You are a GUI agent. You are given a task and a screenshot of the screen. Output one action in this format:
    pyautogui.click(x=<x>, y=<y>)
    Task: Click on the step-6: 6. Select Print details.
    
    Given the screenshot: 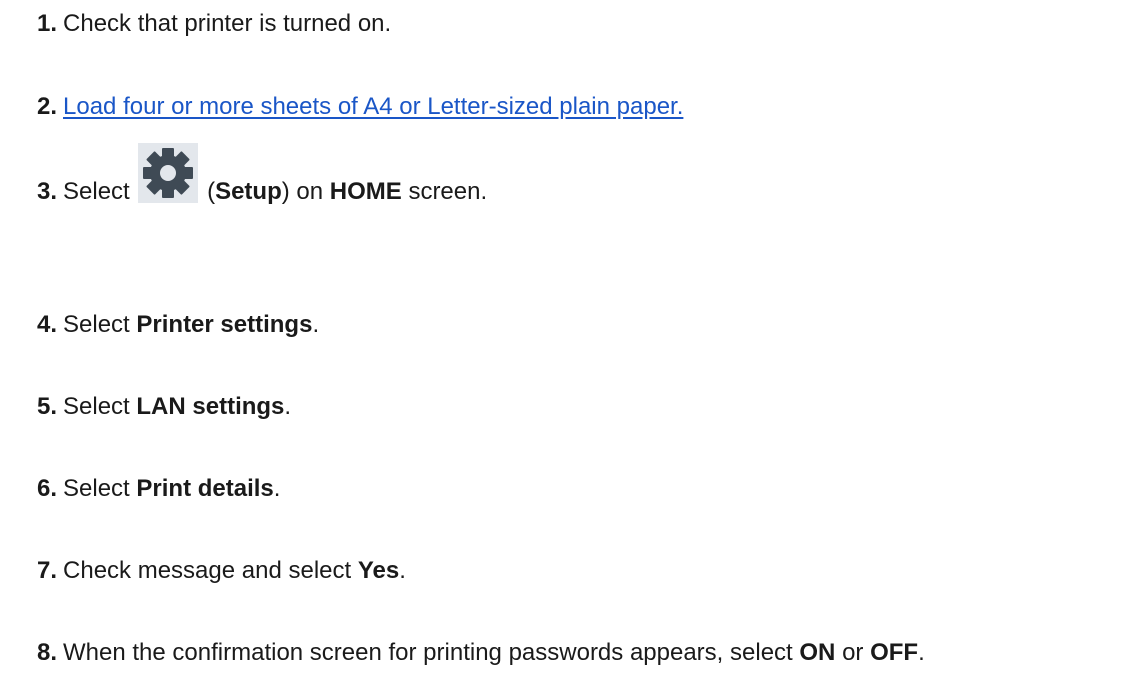 What is the action you would take?
    pyautogui.click(x=158, y=489)
    